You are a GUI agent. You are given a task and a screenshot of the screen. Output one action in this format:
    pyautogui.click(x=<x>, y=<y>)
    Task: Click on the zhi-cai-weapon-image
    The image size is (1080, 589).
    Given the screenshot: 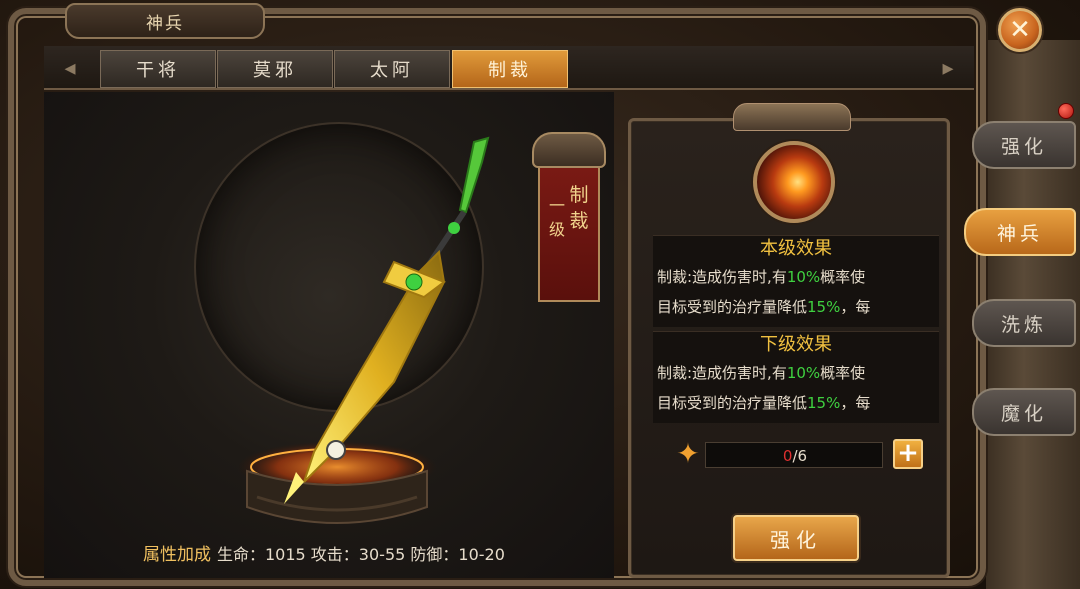 What is the action you would take?
    pyautogui.click(x=387, y=320)
    